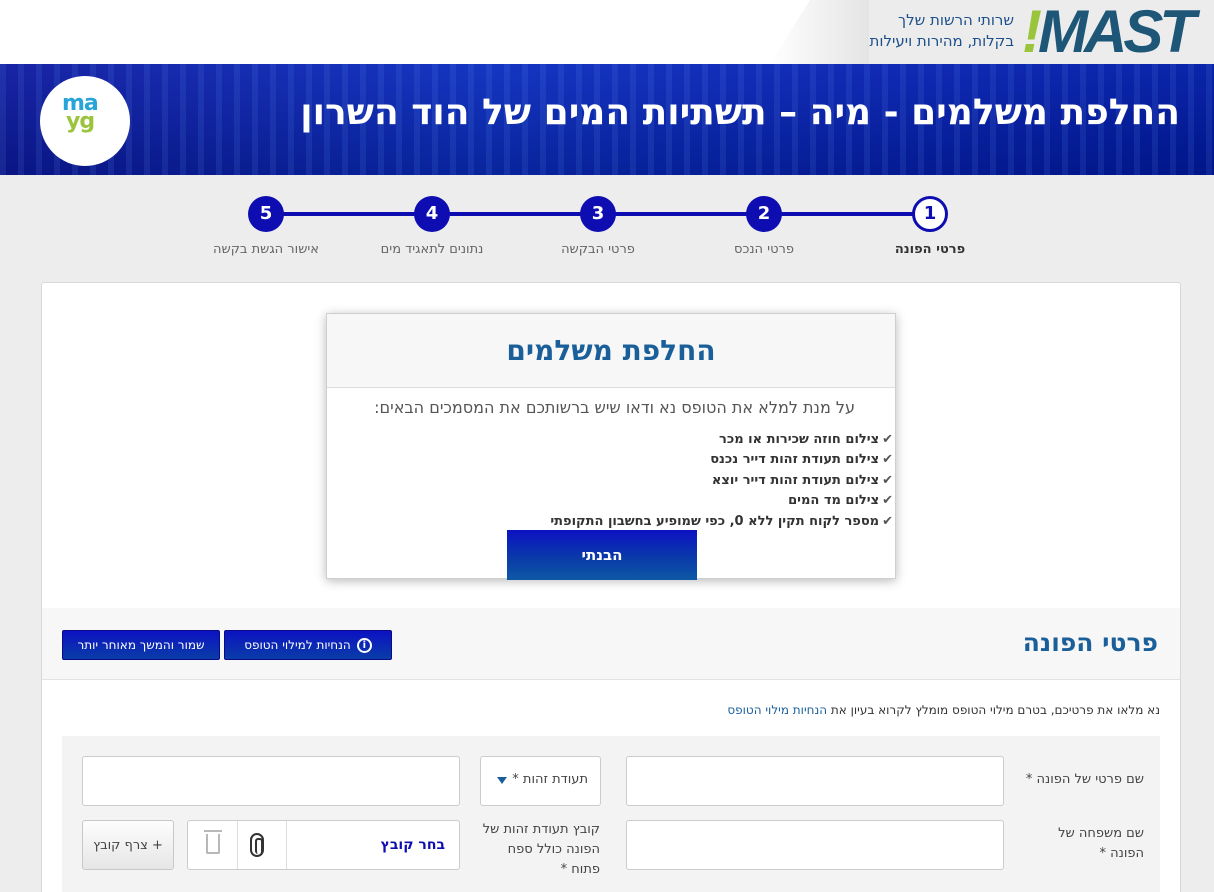 This screenshot has height=892, width=1214. What do you see at coordinates (1090, 642) in the screenshot?
I see `section-title: פרטי הפונה` at bounding box center [1090, 642].